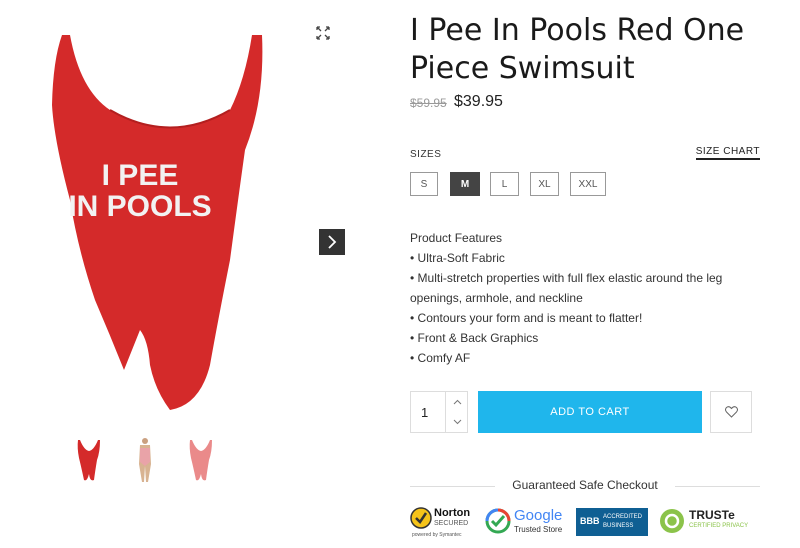 Image resolution: width=800 pixels, height=548 pixels. Describe the element at coordinates (590, 521) in the screenshot. I see `bbb-logo: BBB` at that location.